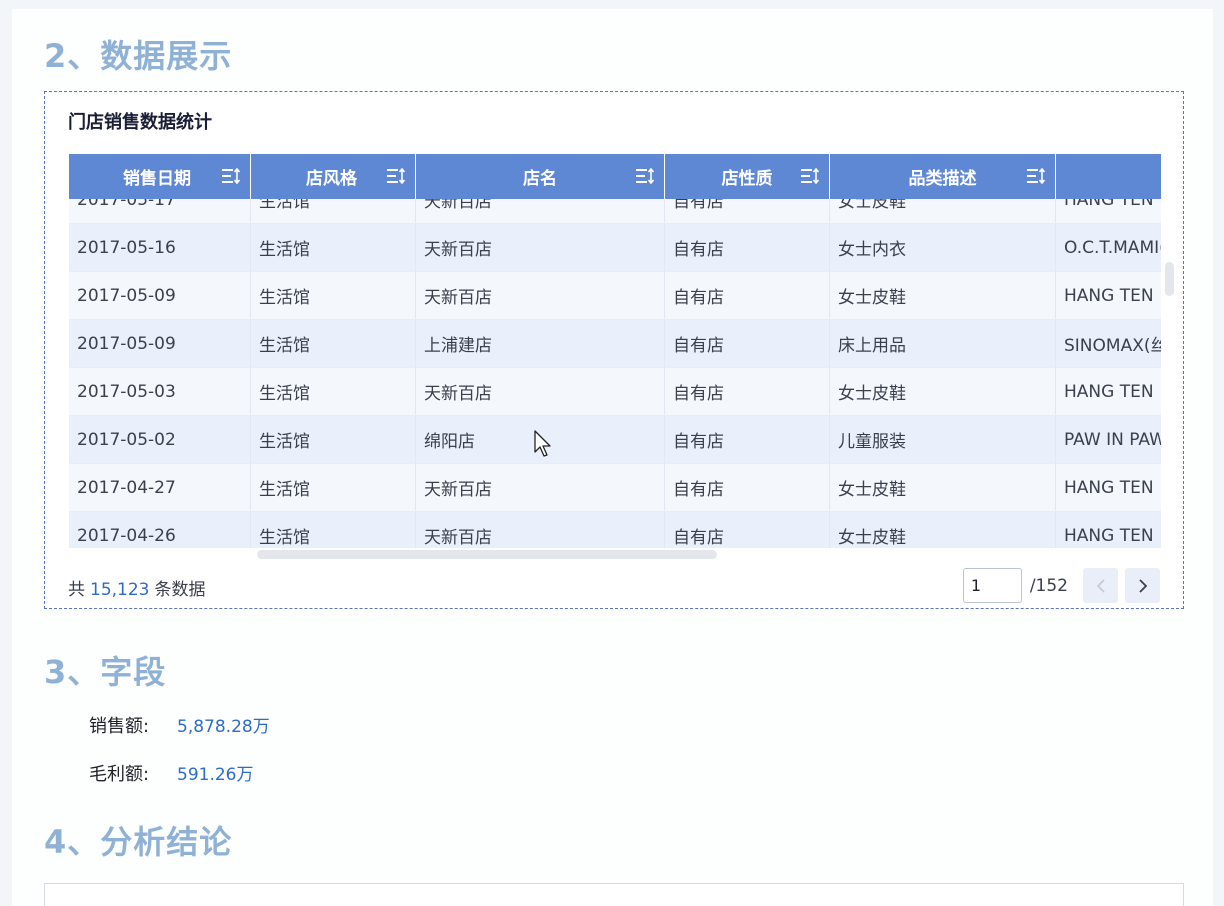 The height and width of the screenshot is (906, 1224). Describe the element at coordinates (180, 590) in the screenshot. I see `total-suffix: 条数据` at that location.